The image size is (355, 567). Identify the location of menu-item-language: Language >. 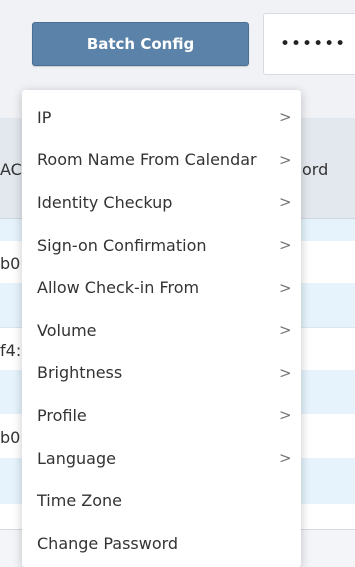
(161, 458).